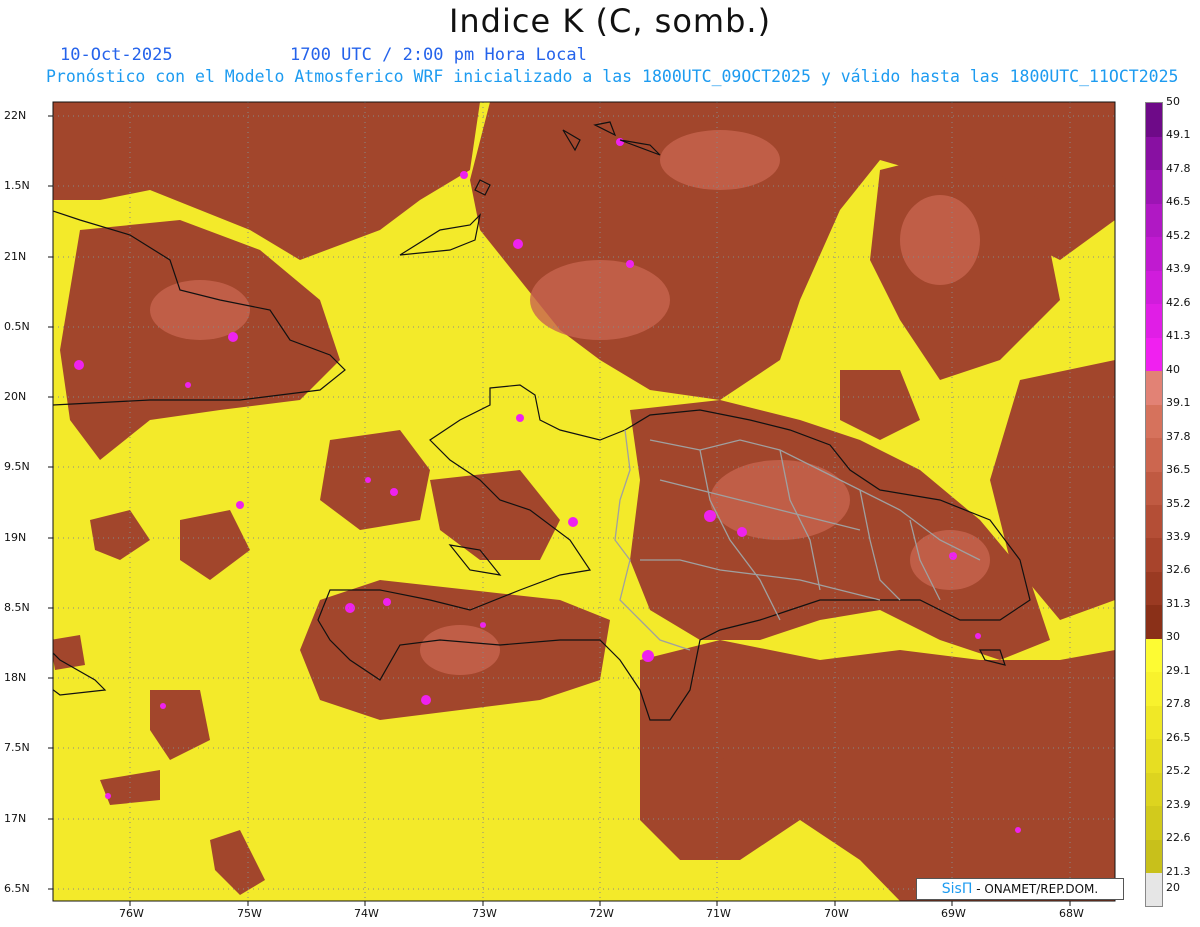 The height and width of the screenshot is (927, 1200). Describe the element at coordinates (957, 889) in the screenshot. I see `sispi-logo: SisΠ` at that location.